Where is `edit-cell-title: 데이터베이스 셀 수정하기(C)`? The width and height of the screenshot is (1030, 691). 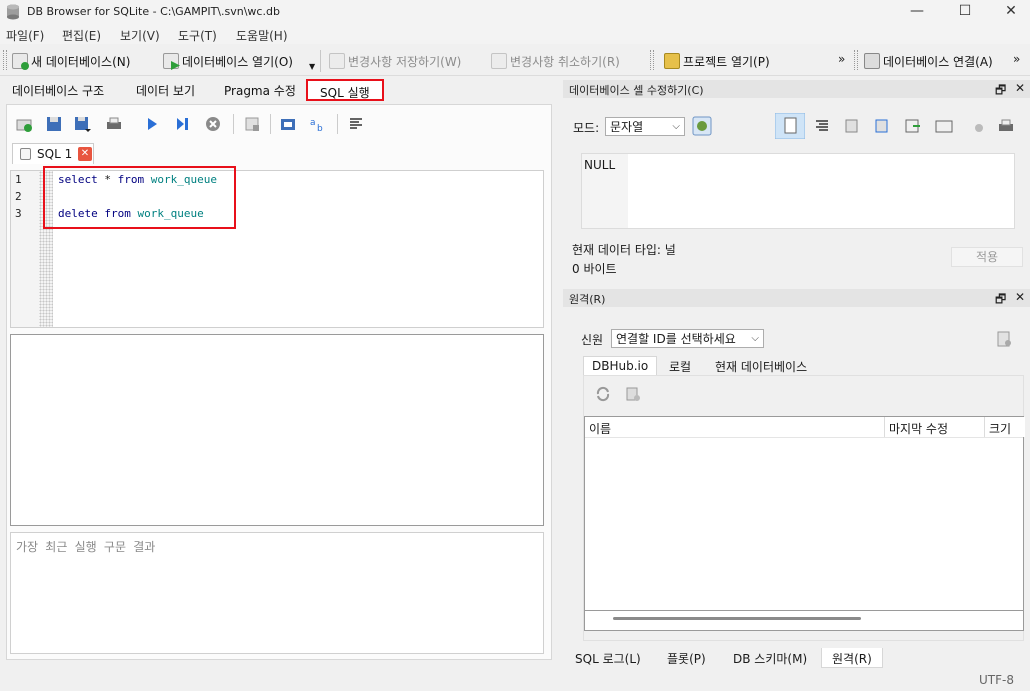
edit-cell-title: 데이터베이스 셀 수정하기(C) is located at coordinates (636, 90).